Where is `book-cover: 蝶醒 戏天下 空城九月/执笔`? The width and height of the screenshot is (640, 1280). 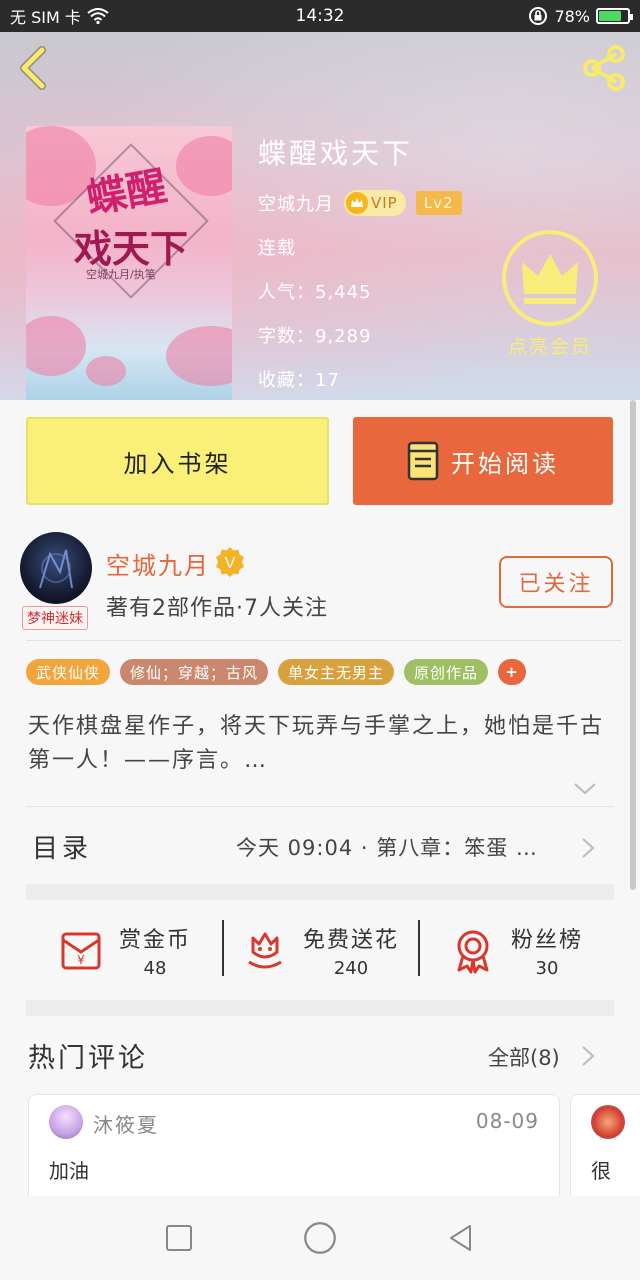 book-cover: 蝶醒 戏天下 空城九月/执笔 is located at coordinates (129, 263).